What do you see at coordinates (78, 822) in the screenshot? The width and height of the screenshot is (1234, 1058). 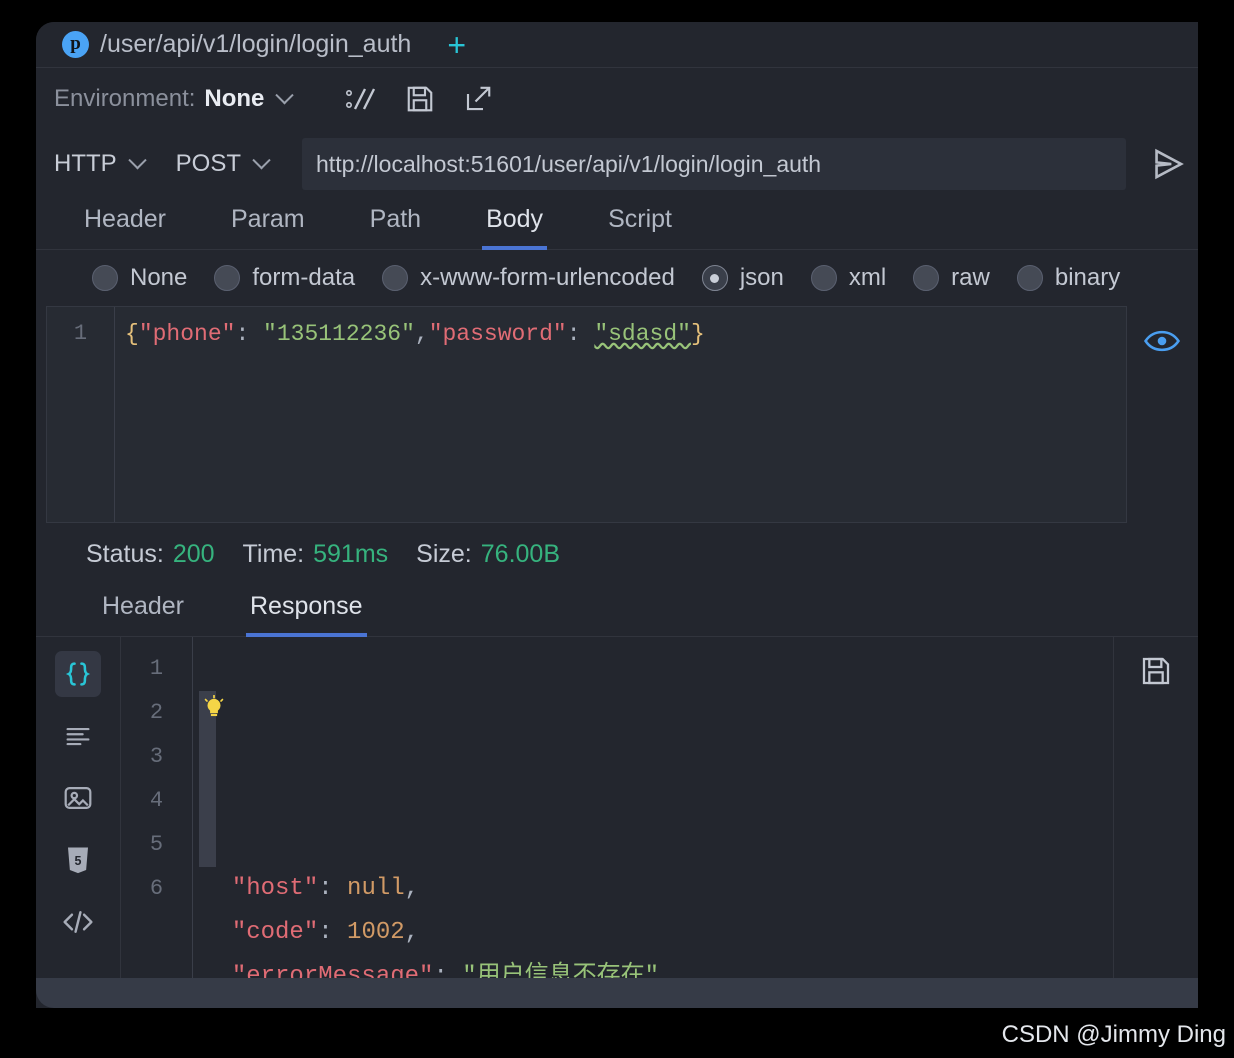 I see `response-view-mode-sidebar: 5` at bounding box center [78, 822].